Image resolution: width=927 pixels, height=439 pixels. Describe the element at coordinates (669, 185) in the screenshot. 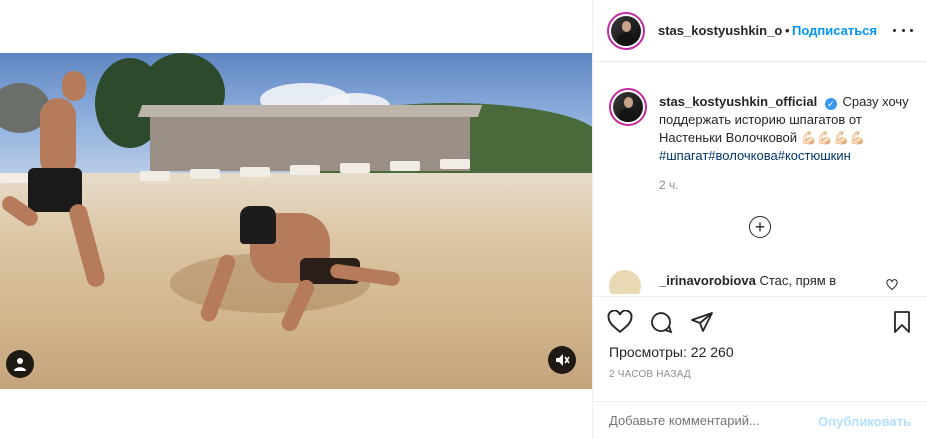

I see `caption-time: 2 ч.` at that location.